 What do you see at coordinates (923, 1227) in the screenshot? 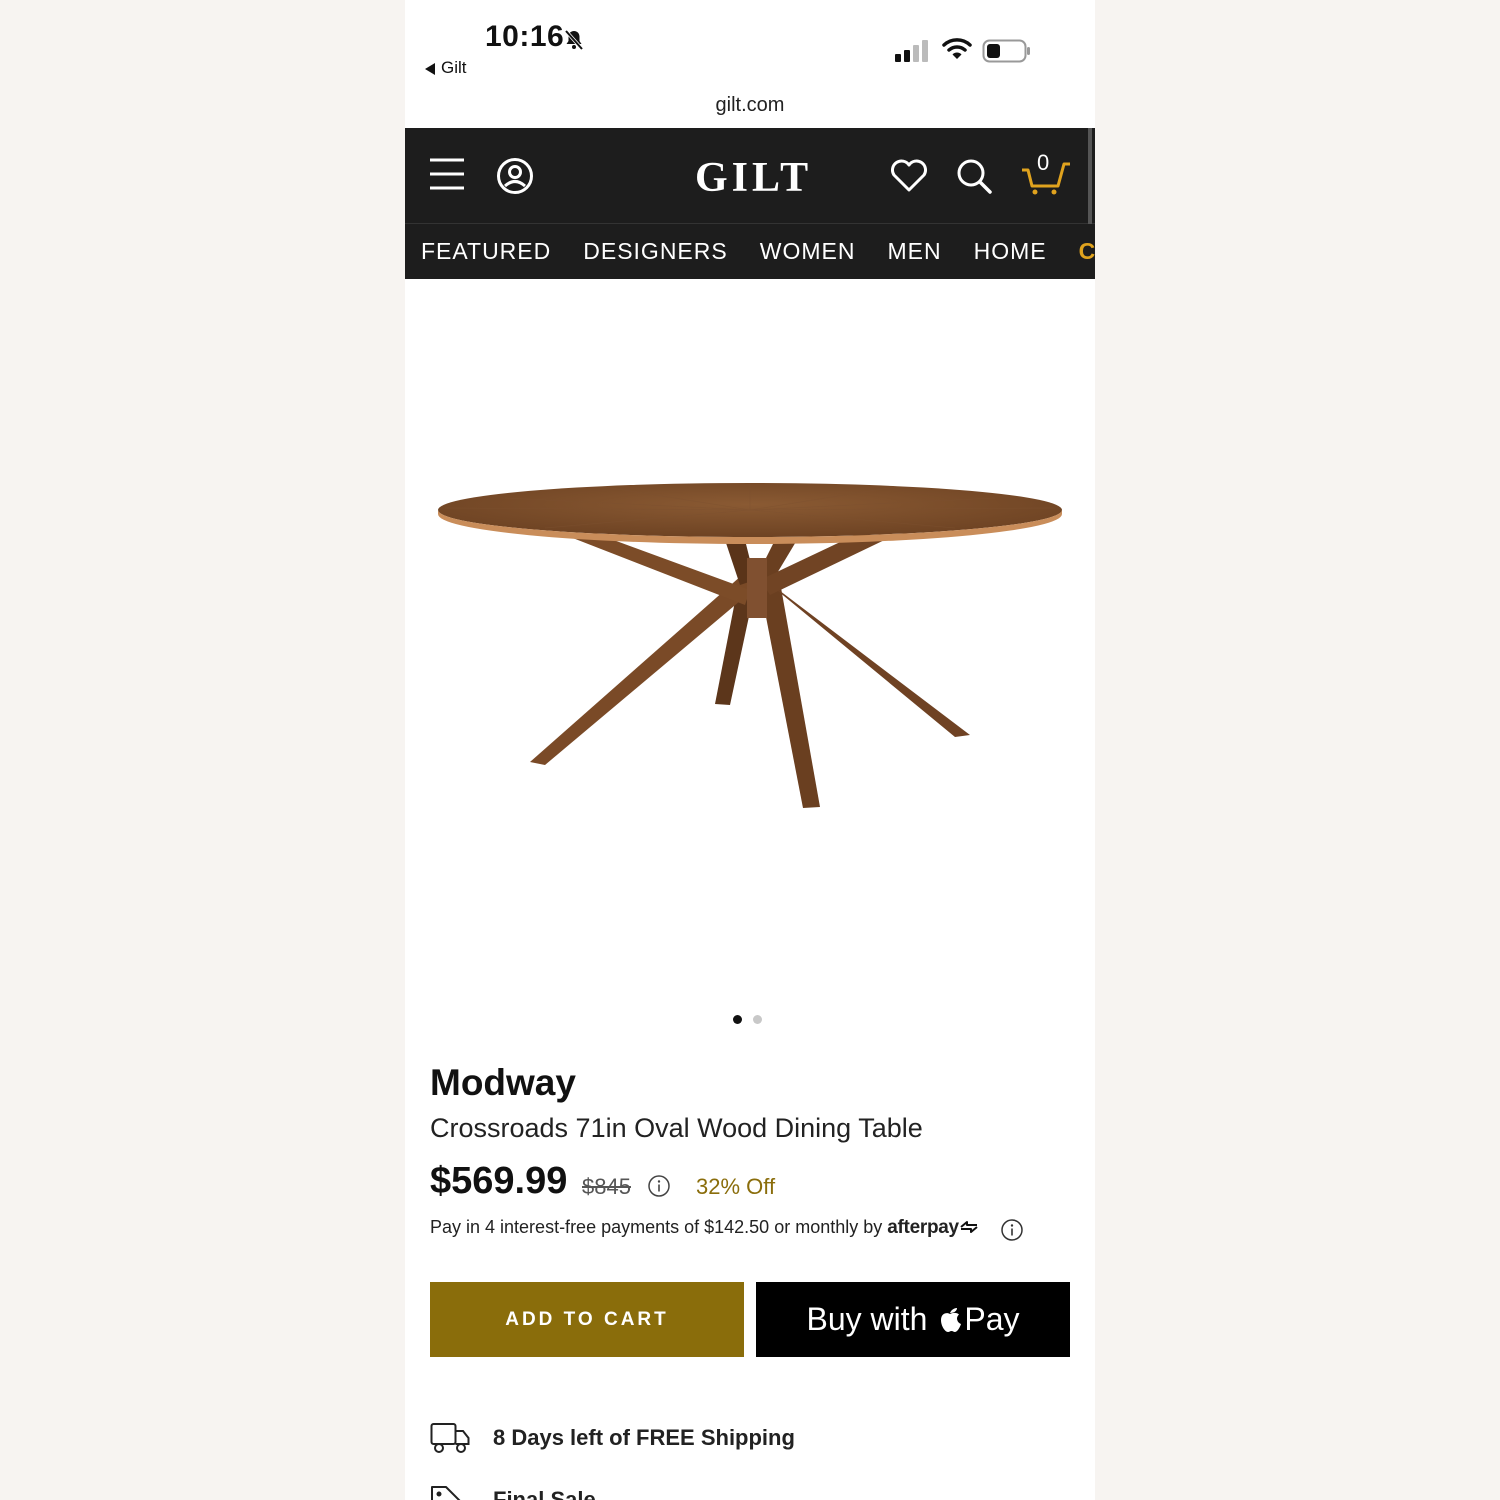
I see `afterpay-logo: afterpay` at bounding box center [923, 1227].